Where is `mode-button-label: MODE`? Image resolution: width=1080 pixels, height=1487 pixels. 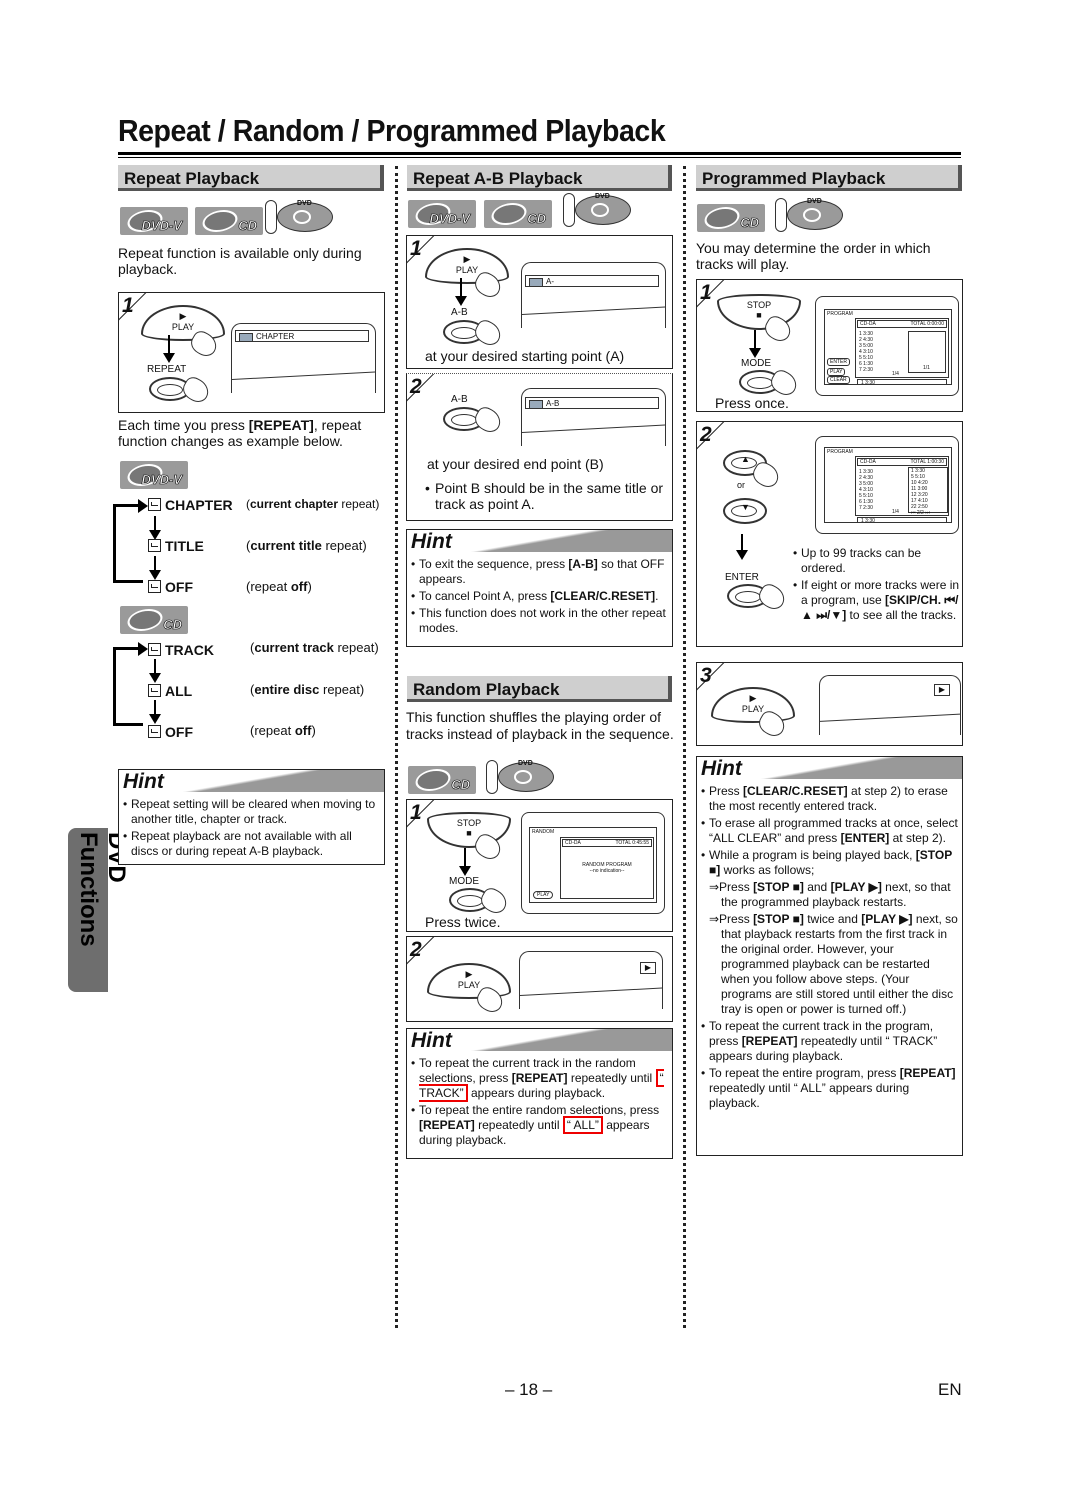 mode-button-label: MODE is located at coordinates (756, 363).